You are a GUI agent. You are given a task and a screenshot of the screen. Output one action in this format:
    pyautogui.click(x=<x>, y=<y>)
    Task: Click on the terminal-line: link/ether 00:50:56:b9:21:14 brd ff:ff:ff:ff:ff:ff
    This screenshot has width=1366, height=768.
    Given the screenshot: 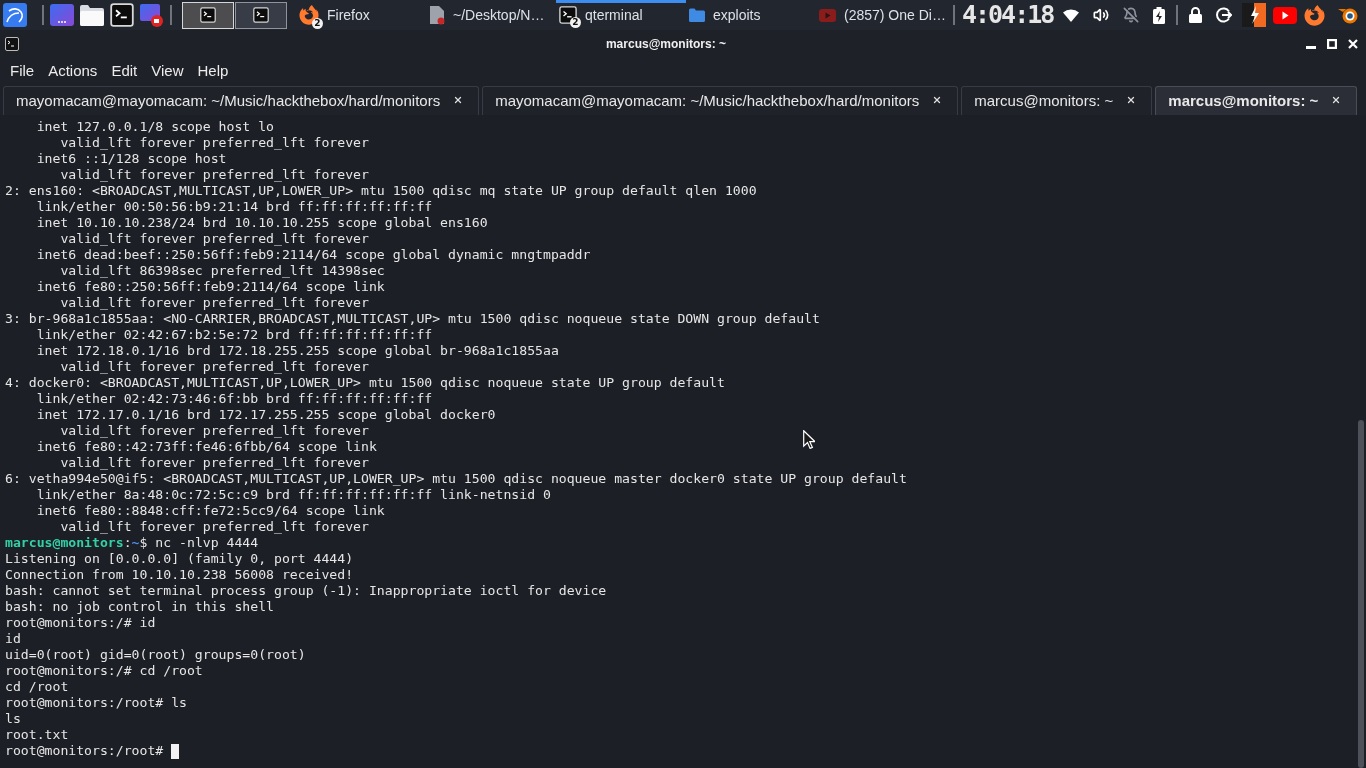 What is the action you would take?
    pyautogui.click(x=234, y=207)
    